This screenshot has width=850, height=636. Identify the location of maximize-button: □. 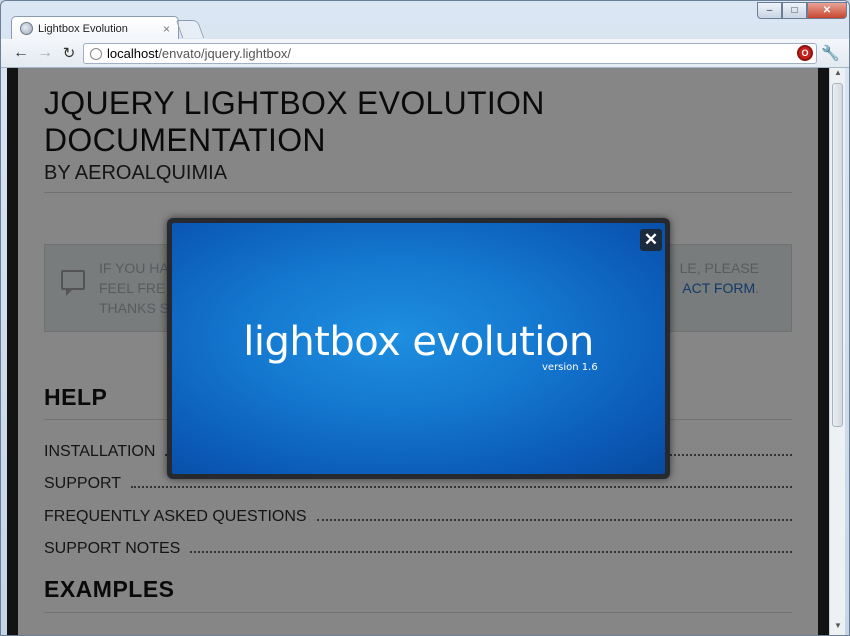
(794, 10).